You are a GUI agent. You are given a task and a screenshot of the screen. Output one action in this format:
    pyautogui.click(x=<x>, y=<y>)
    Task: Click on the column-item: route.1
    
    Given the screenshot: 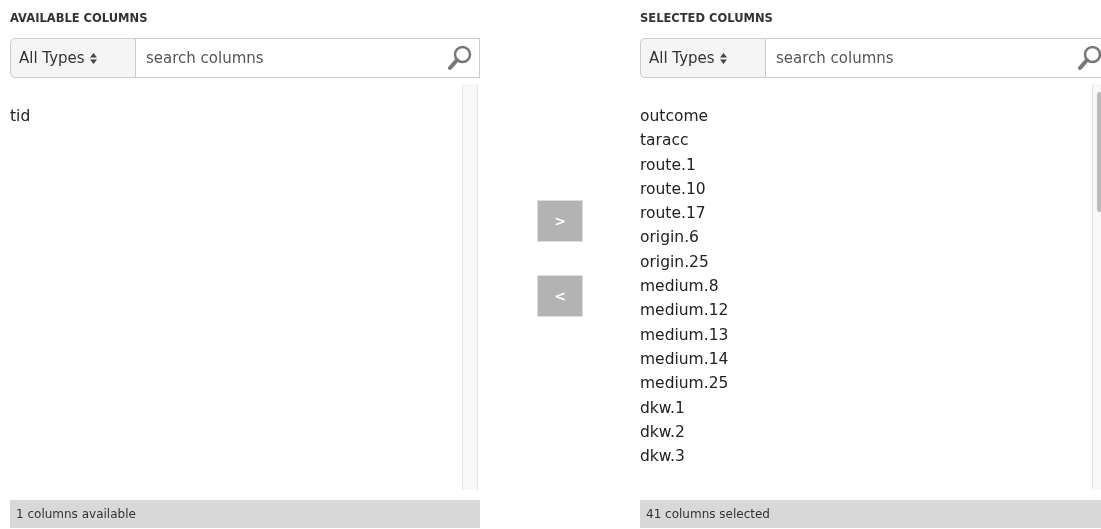 What is the action you would take?
    pyautogui.click(x=668, y=164)
    